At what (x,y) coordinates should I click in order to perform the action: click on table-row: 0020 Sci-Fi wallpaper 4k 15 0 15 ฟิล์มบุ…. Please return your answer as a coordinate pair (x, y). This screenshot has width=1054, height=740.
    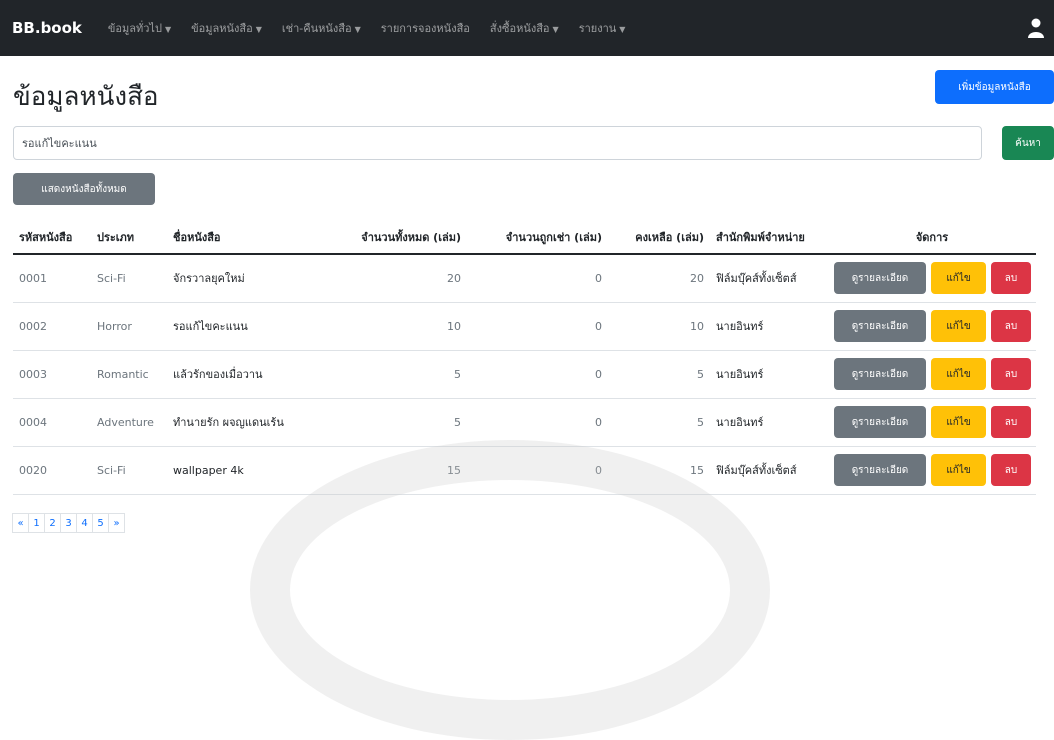
    Looking at the image, I should click on (524, 470).